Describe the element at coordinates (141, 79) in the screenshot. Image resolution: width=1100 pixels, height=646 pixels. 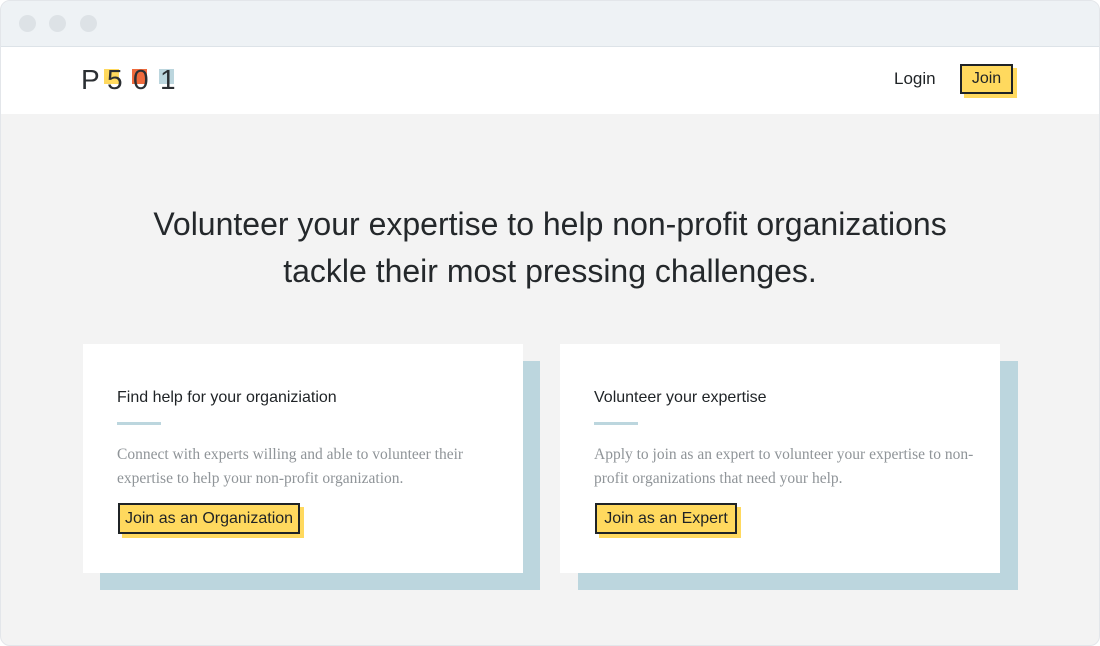
I see `logo-letter: 0` at that location.